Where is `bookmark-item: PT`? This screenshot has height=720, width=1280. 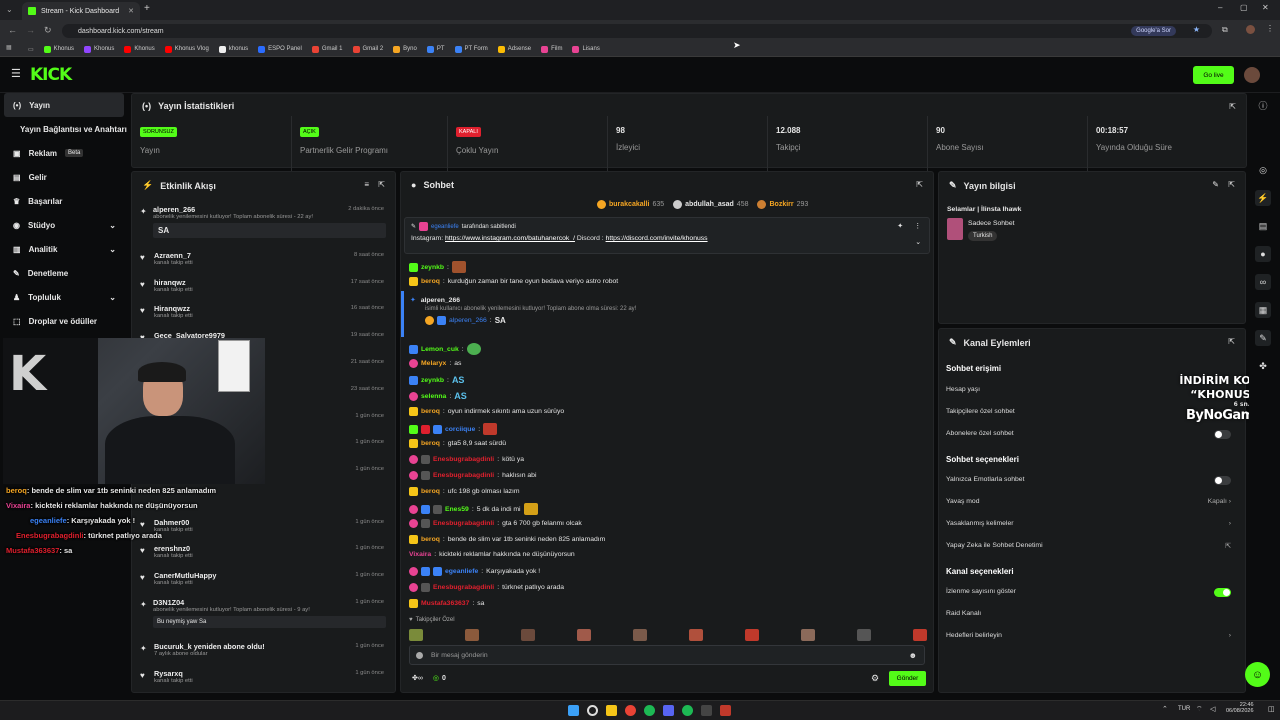
bookmark-item: PT is located at coordinates (435, 49).